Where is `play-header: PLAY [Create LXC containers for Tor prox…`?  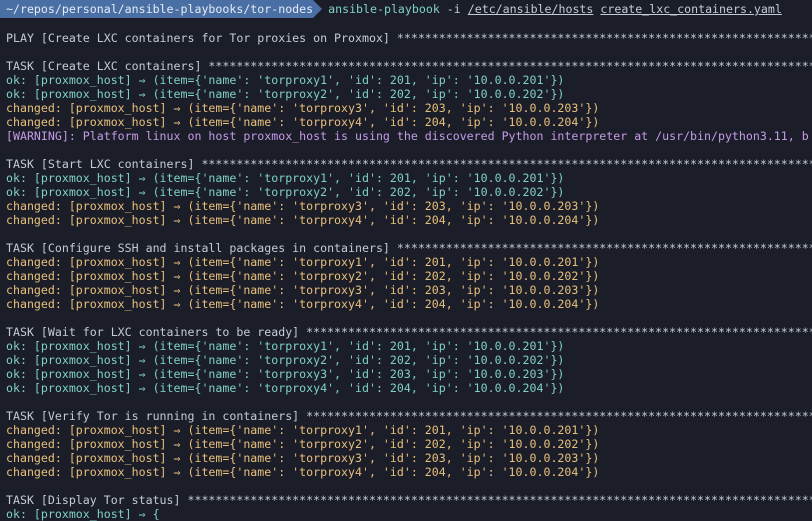 play-header: PLAY [Create LXC containers for Tor prox… is located at coordinates (409, 38).